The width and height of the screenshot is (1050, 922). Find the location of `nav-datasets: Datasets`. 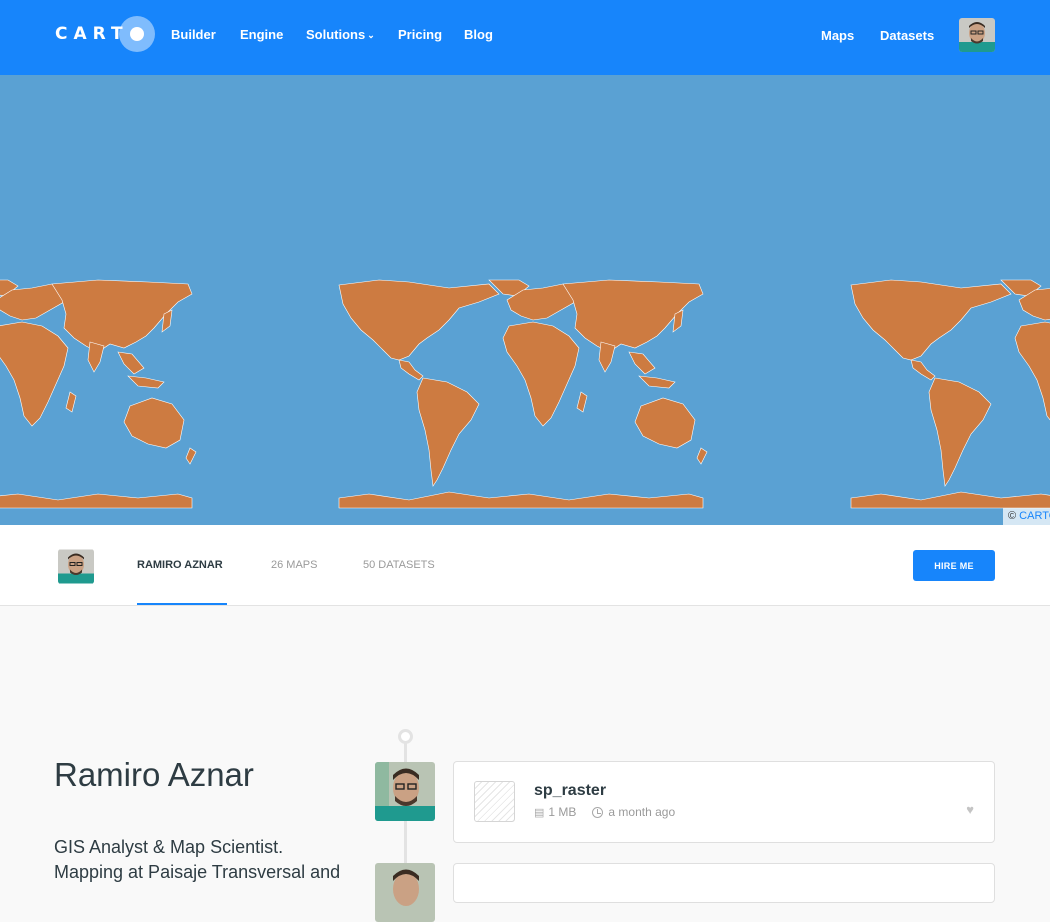

nav-datasets: Datasets is located at coordinates (907, 35).